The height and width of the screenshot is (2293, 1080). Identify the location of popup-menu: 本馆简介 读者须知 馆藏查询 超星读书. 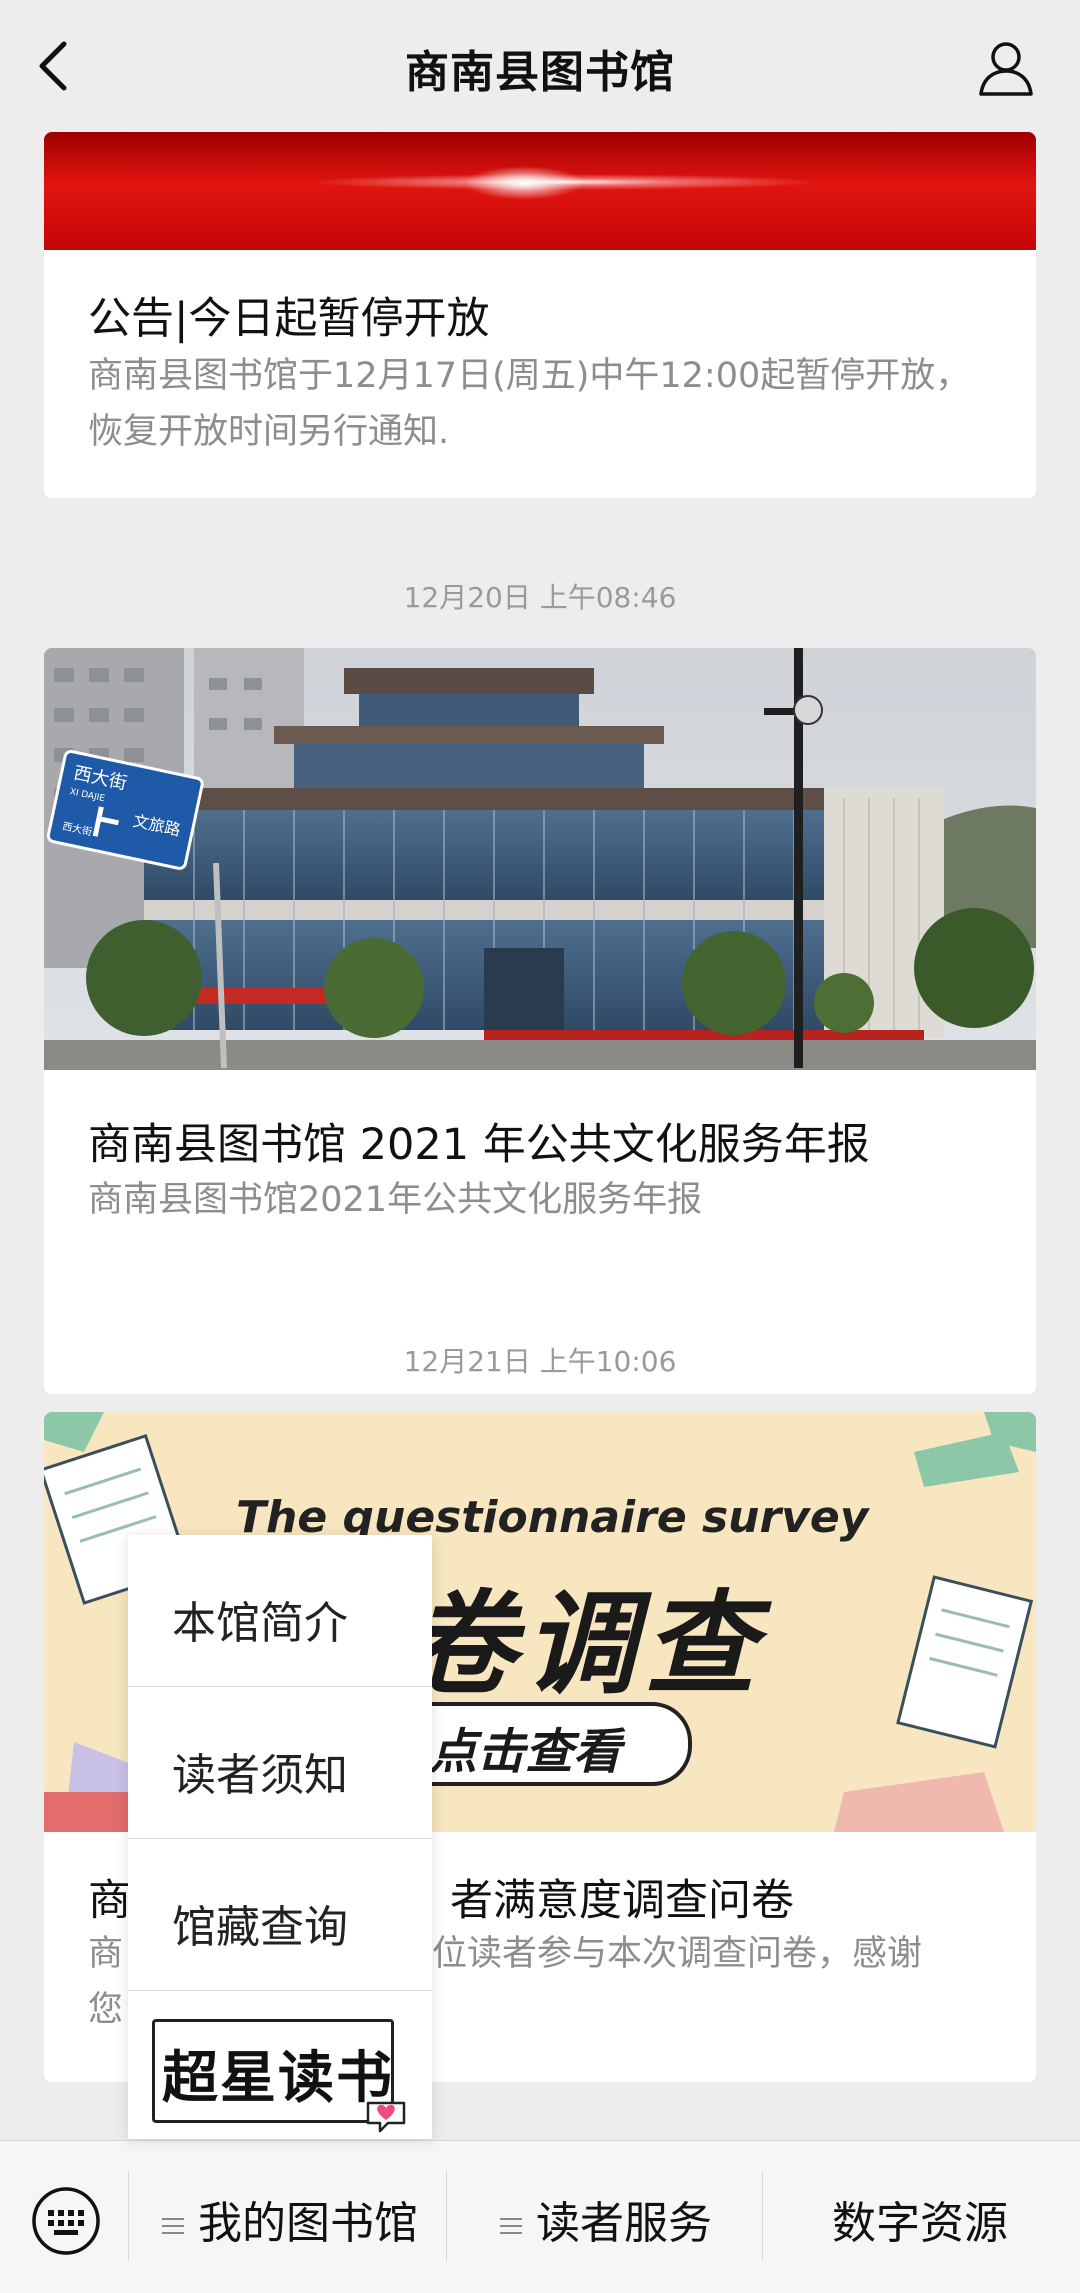
(280, 1837).